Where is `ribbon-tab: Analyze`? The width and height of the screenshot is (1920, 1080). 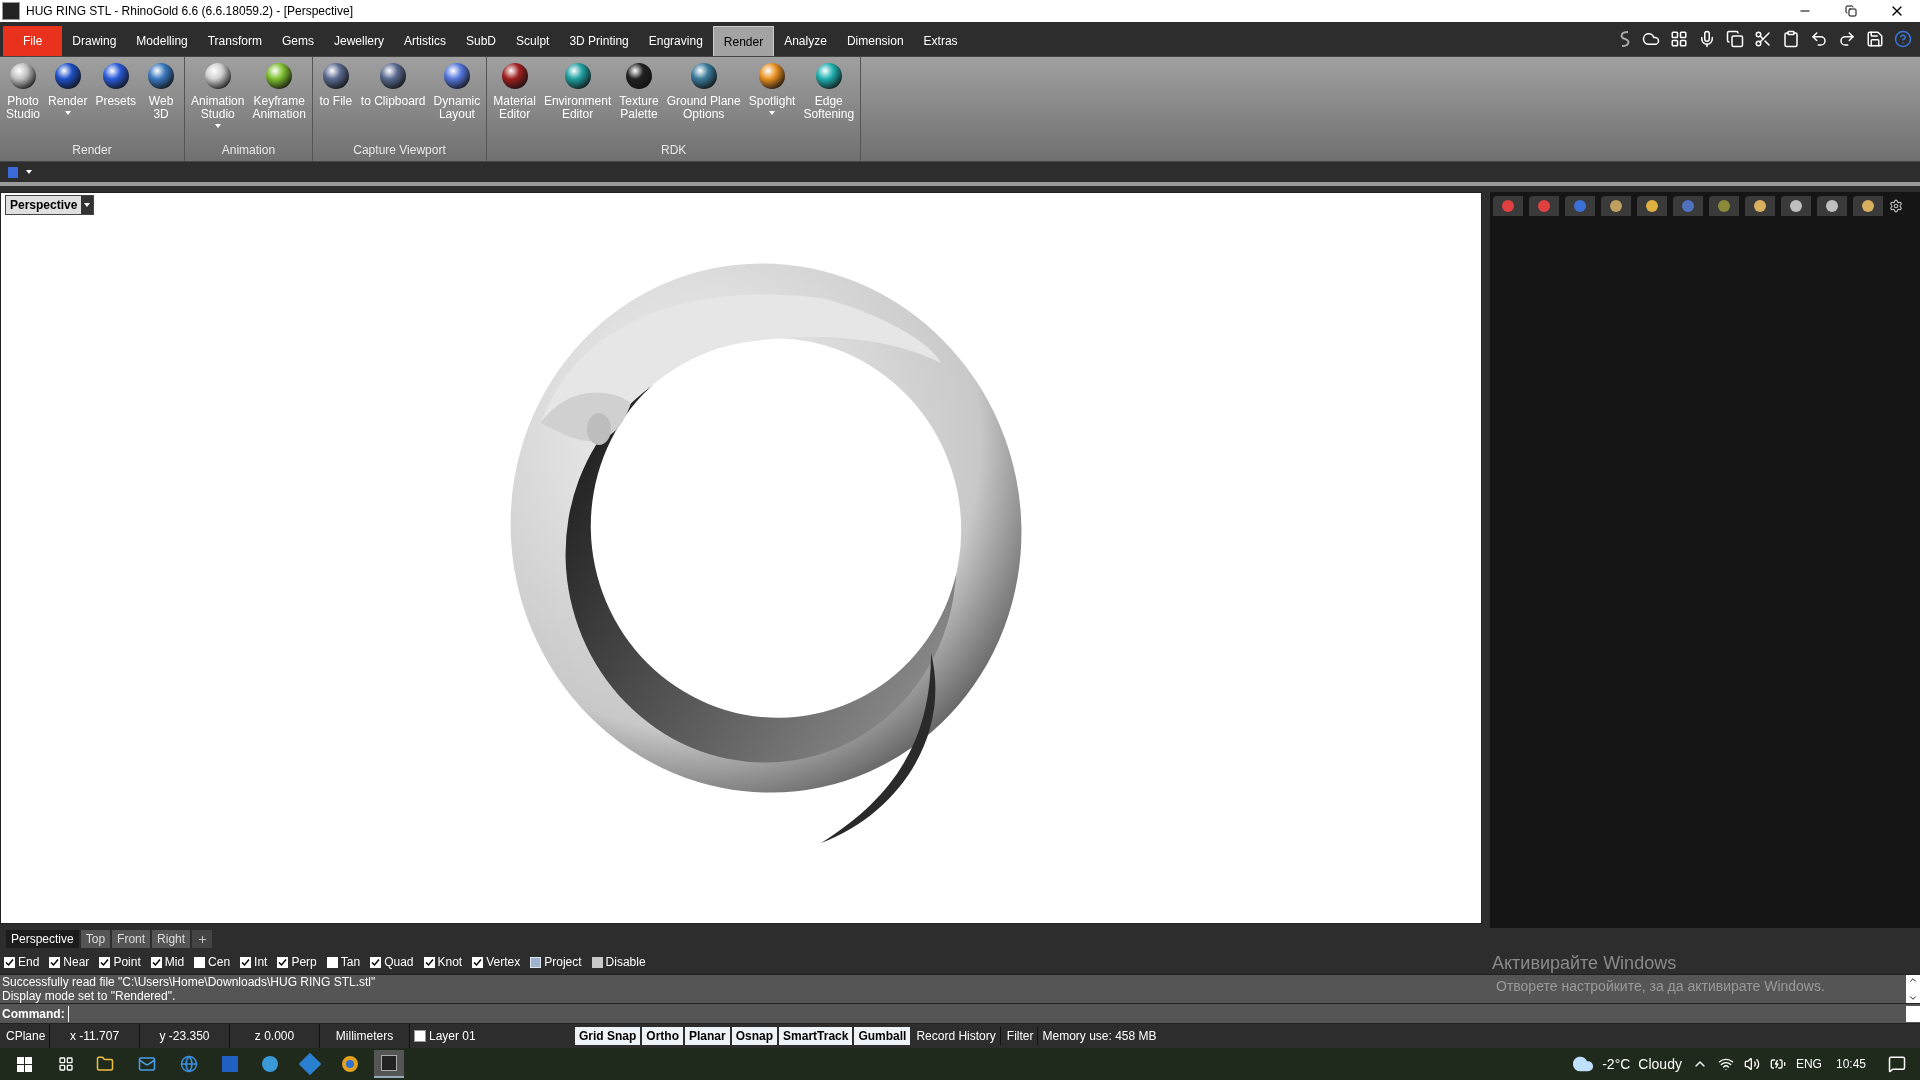 ribbon-tab: Analyze is located at coordinates (805, 41).